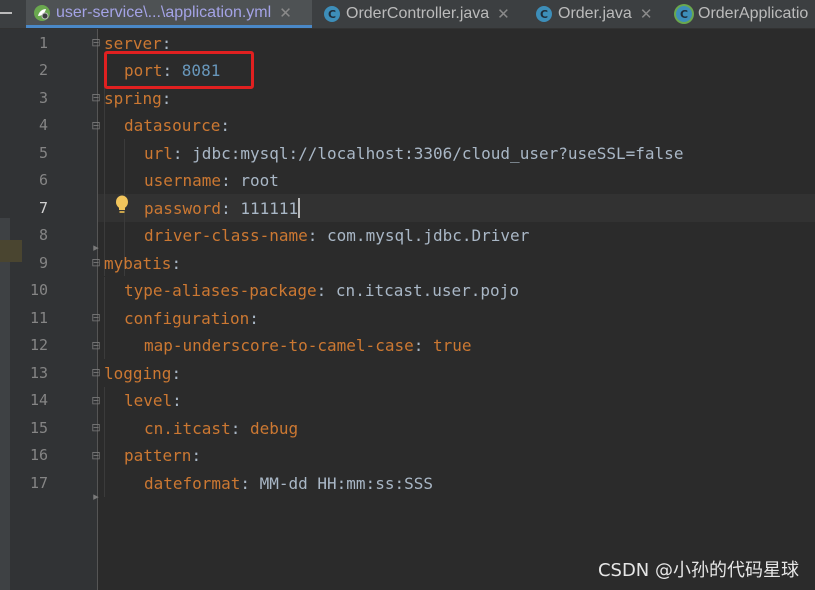 The image size is (815, 590). What do you see at coordinates (138, 263) in the screenshot?
I see `yaml-key: mybatis` at bounding box center [138, 263].